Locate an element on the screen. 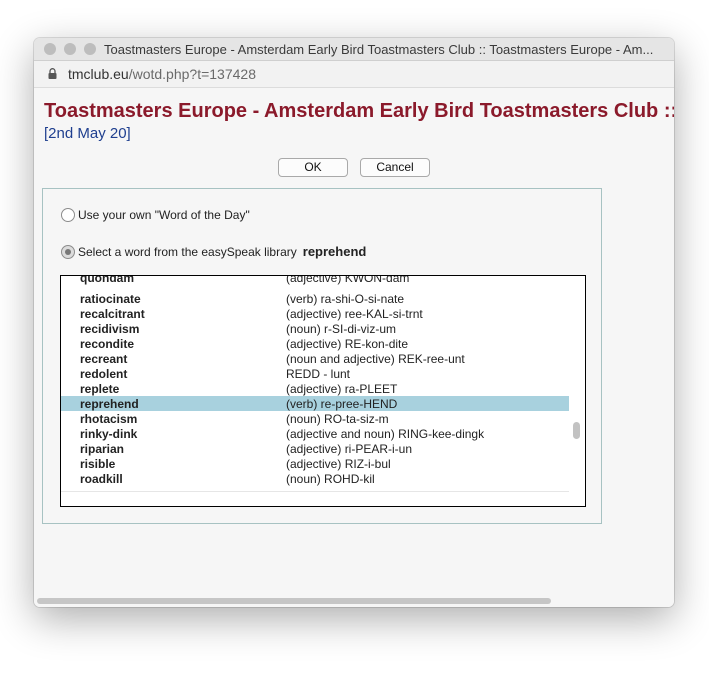 The width and height of the screenshot is (709, 682). zoom-window-button is located at coordinates (90, 49).